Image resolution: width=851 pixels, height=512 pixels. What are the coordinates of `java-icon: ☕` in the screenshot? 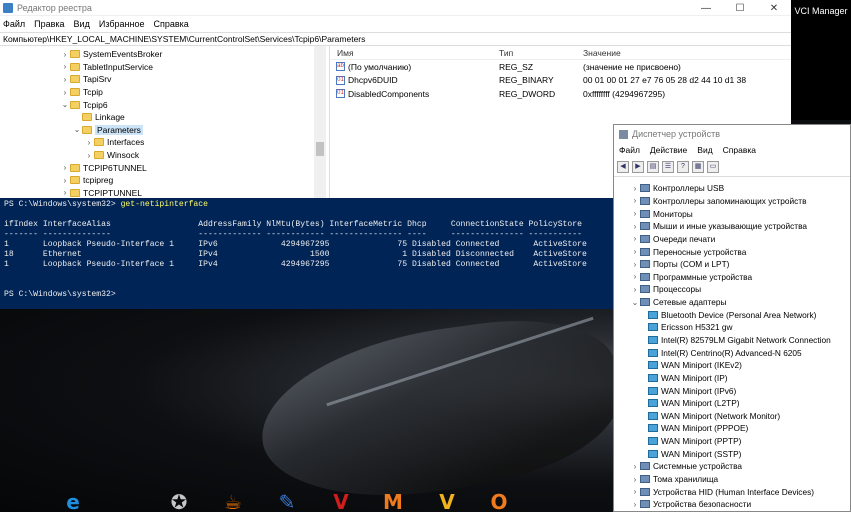 It's located at (233, 499).